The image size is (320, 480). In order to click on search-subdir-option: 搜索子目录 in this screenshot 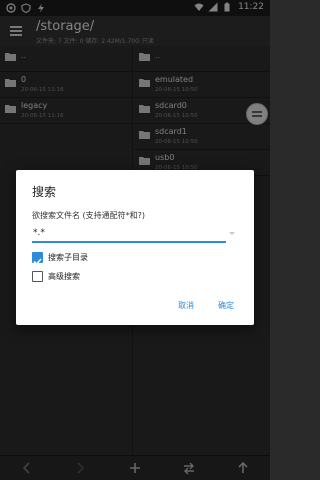, I will do `click(60, 259)`.